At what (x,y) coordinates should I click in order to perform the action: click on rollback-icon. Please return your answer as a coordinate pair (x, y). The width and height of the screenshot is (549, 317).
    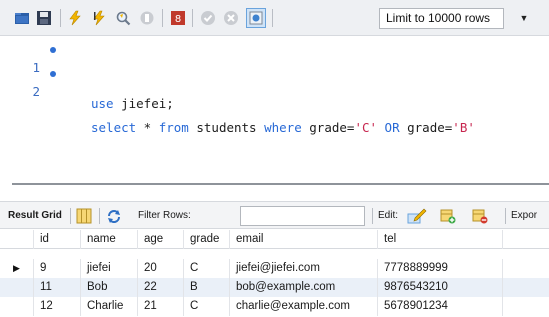
    Looking at the image, I should click on (231, 18).